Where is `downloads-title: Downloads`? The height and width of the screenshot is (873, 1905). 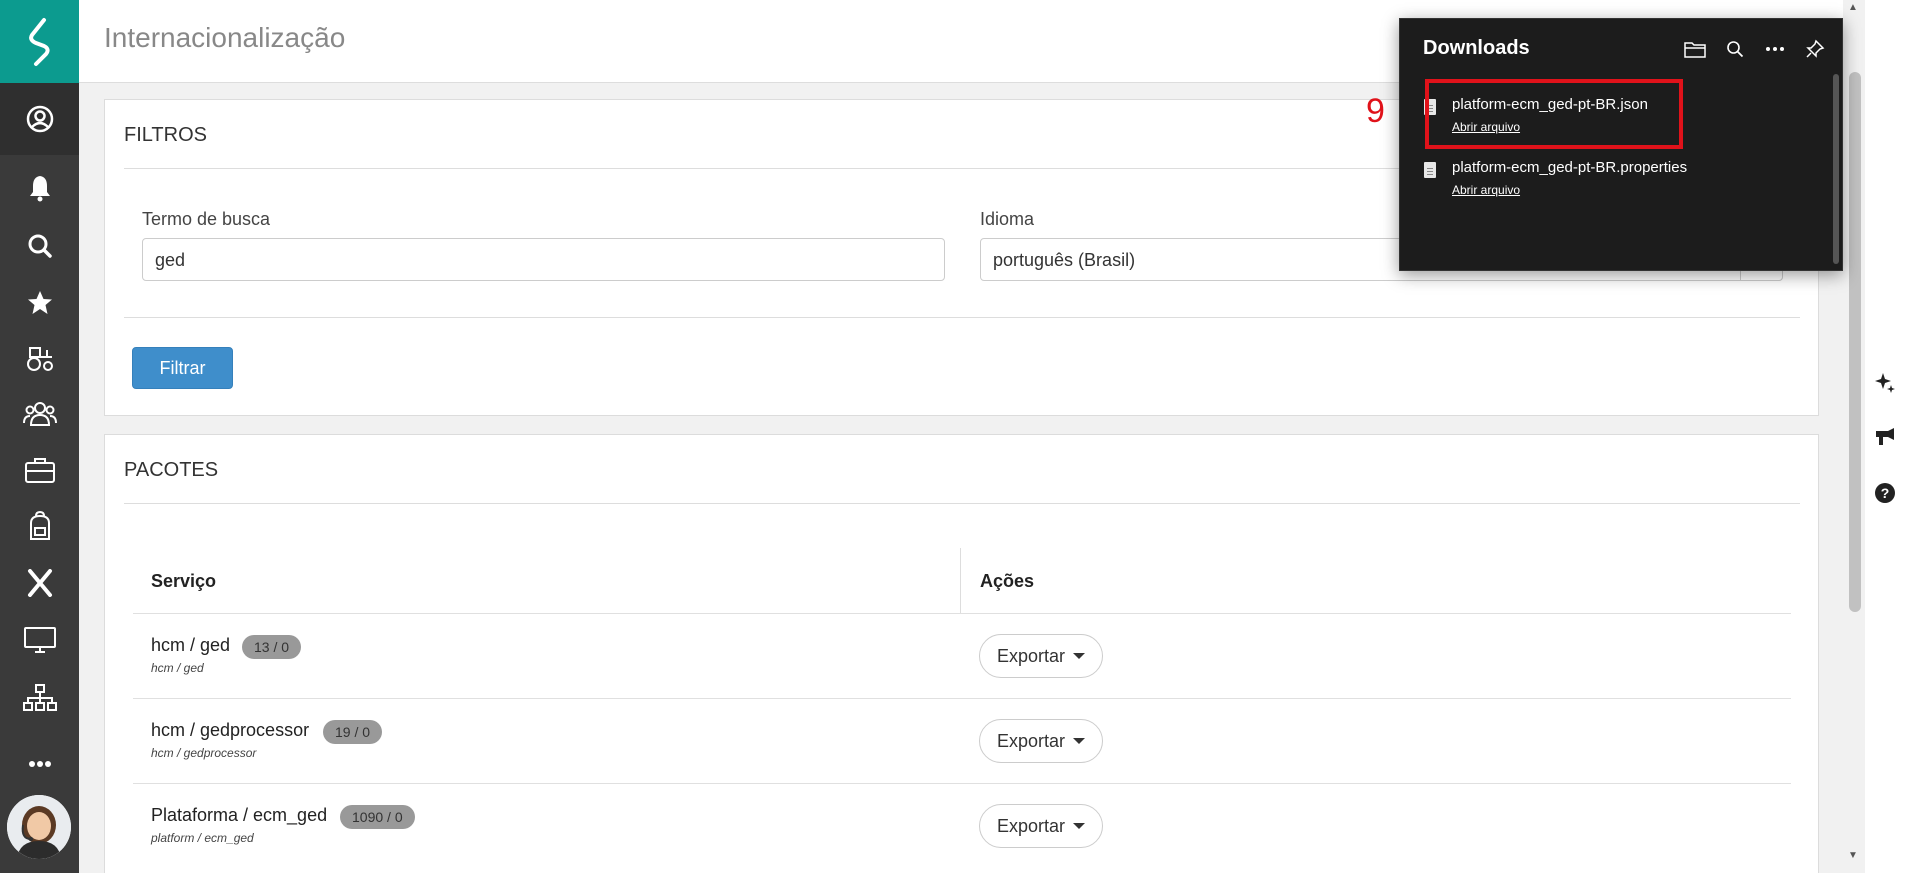 downloads-title: Downloads is located at coordinates (1476, 48).